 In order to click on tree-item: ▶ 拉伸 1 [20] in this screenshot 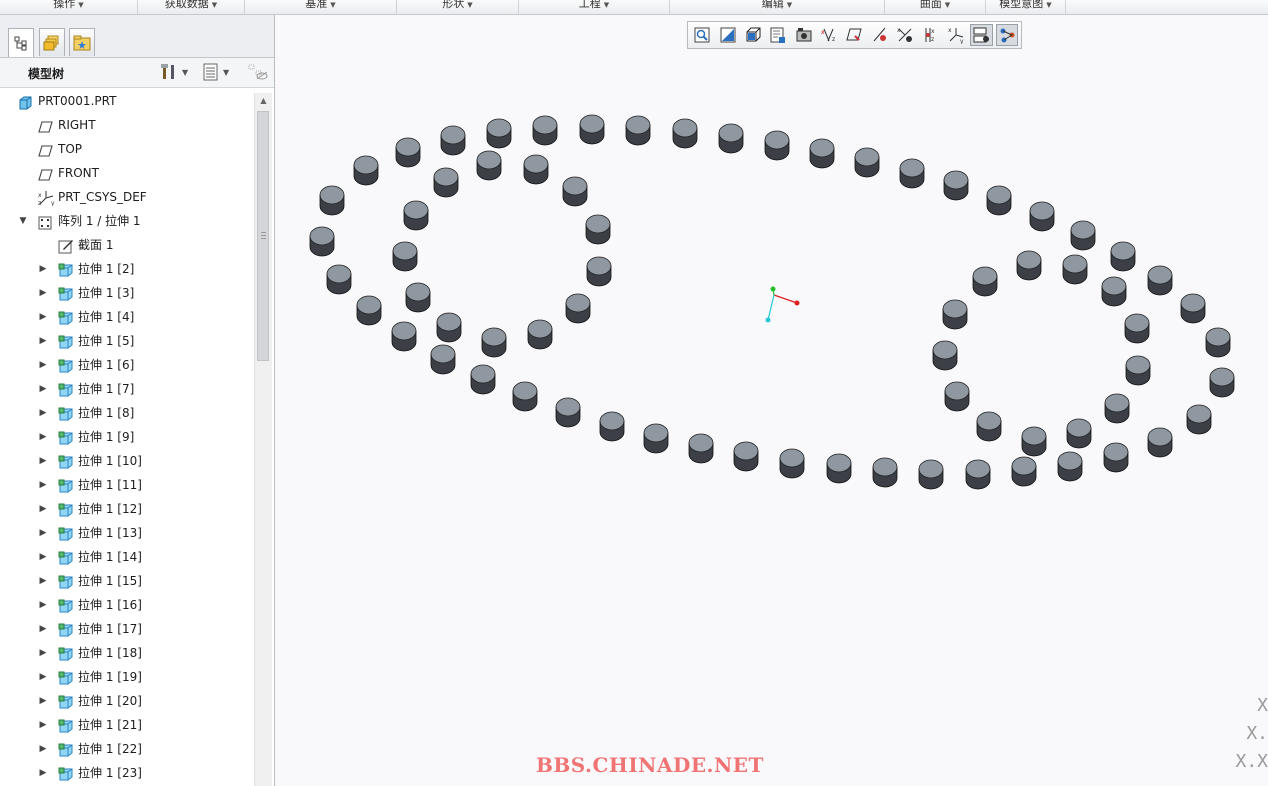, I will do `click(127, 701)`.